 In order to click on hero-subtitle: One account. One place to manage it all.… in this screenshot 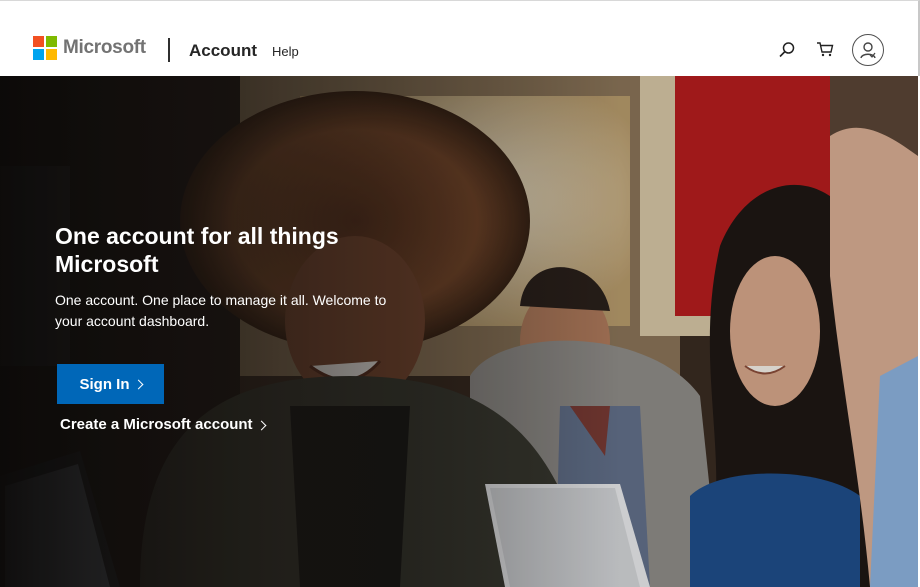, I will do `click(221, 310)`.